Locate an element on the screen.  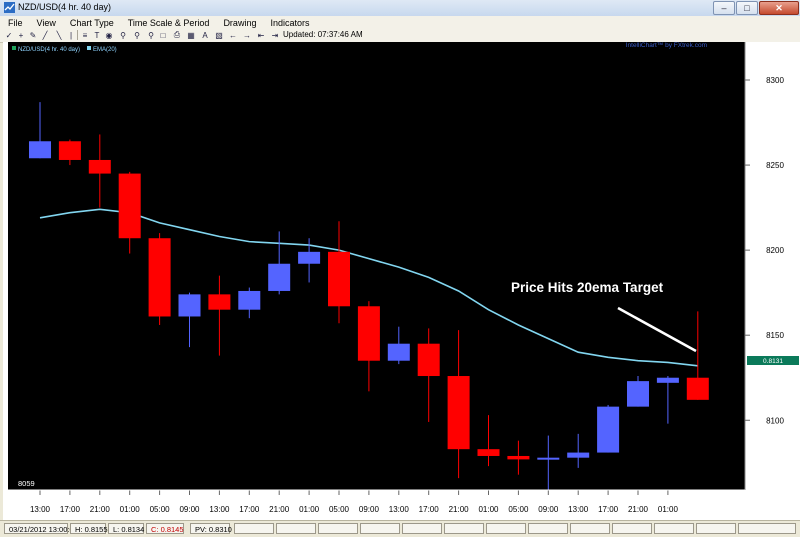
menu-chart-type: Chart Type is located at coordinates (91, 22).